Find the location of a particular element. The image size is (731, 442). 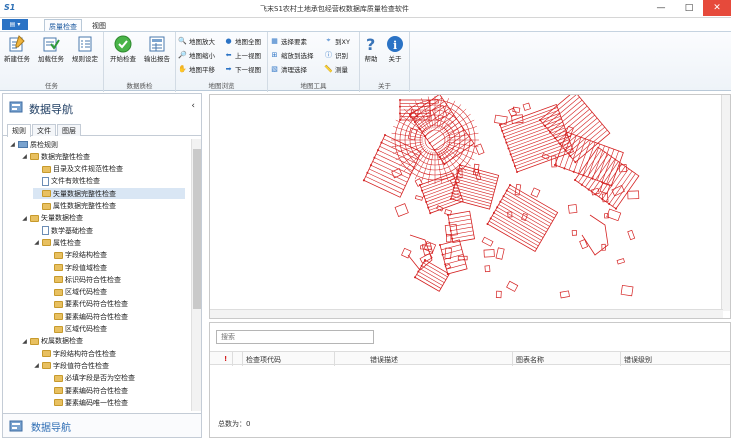

load-task-button: 加载任务 is located at coordinates (51, 56).